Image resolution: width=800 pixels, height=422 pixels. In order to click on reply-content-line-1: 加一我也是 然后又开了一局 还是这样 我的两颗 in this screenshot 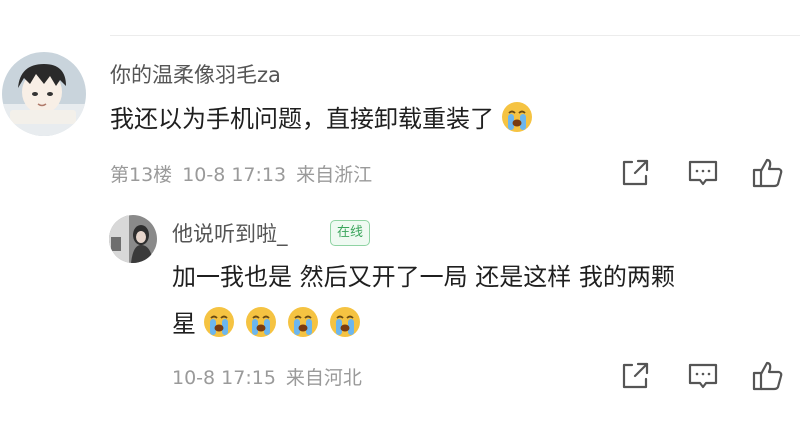, I will do `click(423, 277)`.